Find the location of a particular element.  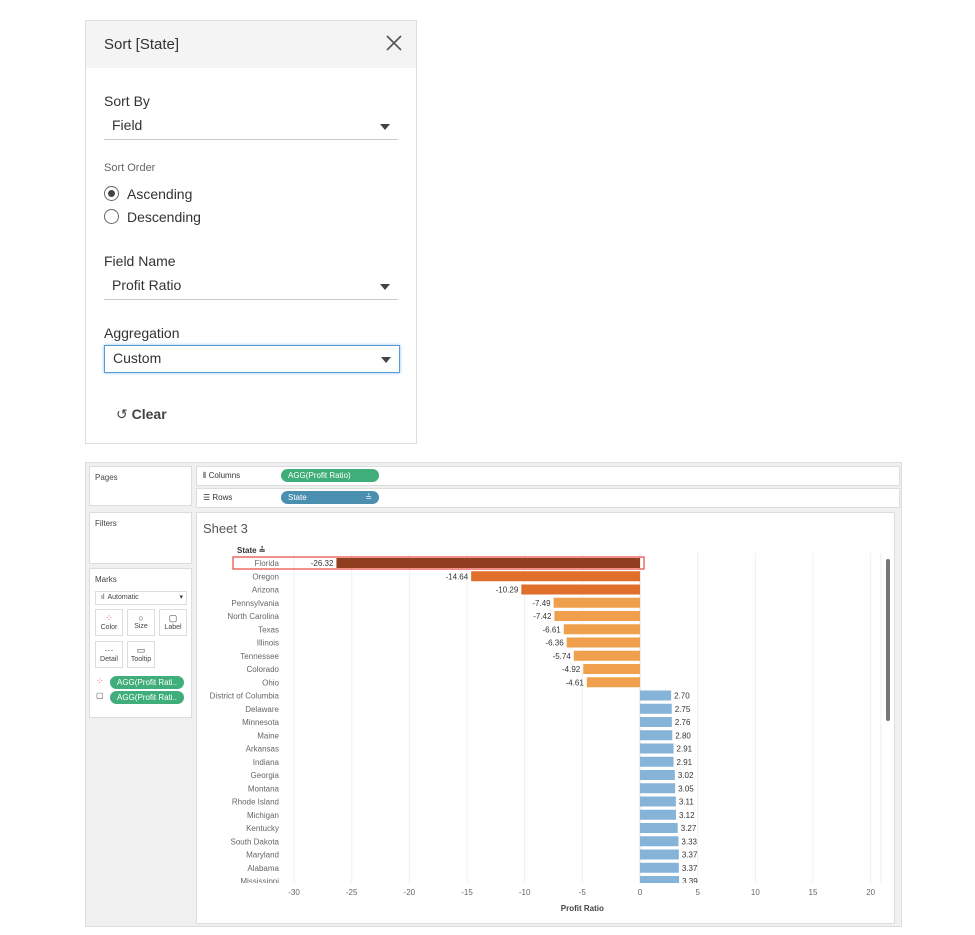

state-label: Minnesota is located at coordinates (260, 722).